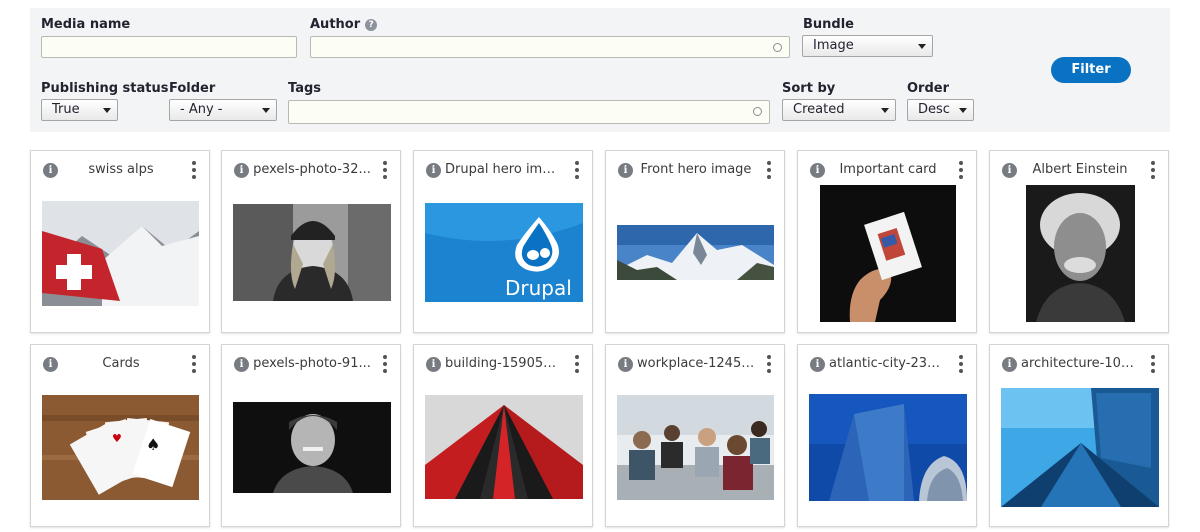  Describe the element at coordinates (504, 447) in the screenshot. I see `media-thumbnail-red-black-building` at that location.